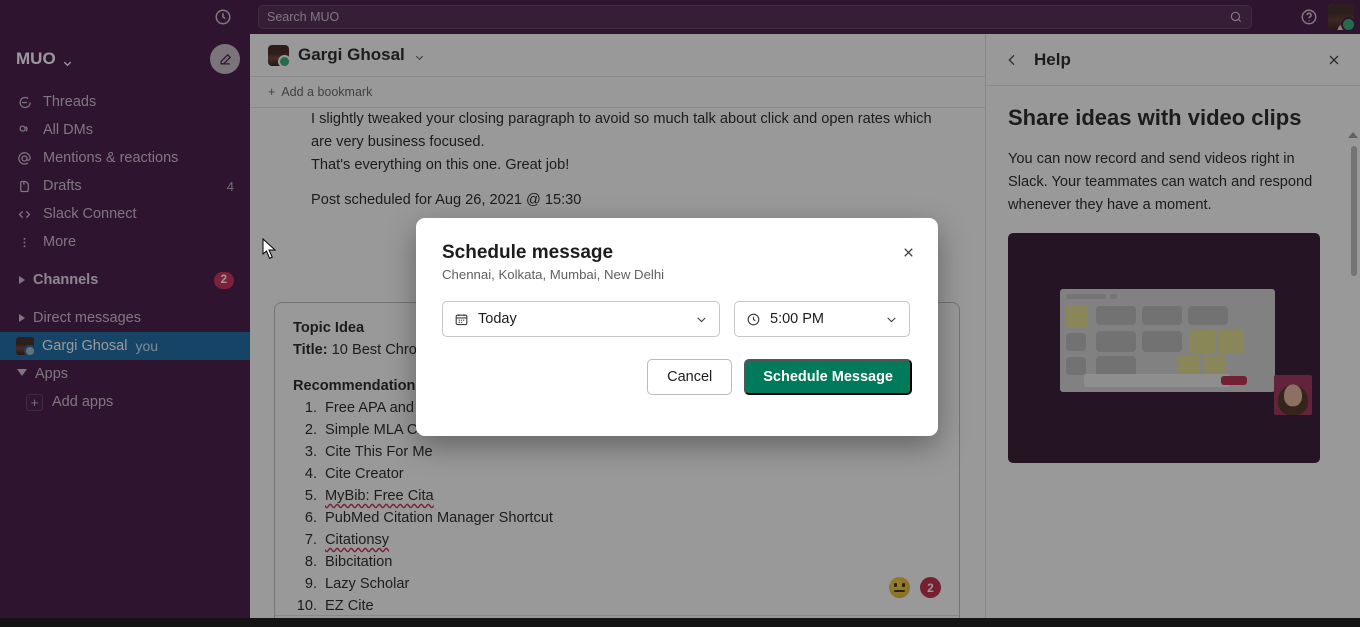 Image resolution: width=1360 pixels, height=627 pixels. I want to click on dialog-title: Schedule message, so click(528, 252).